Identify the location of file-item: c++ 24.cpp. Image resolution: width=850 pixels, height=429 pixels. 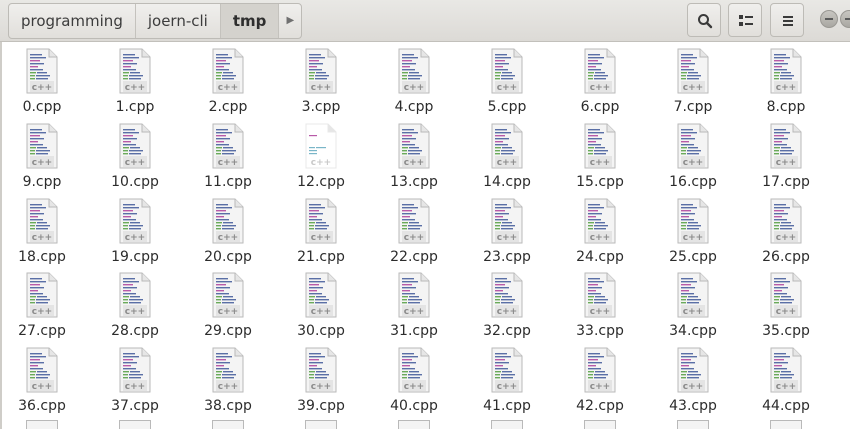
(600, 231).